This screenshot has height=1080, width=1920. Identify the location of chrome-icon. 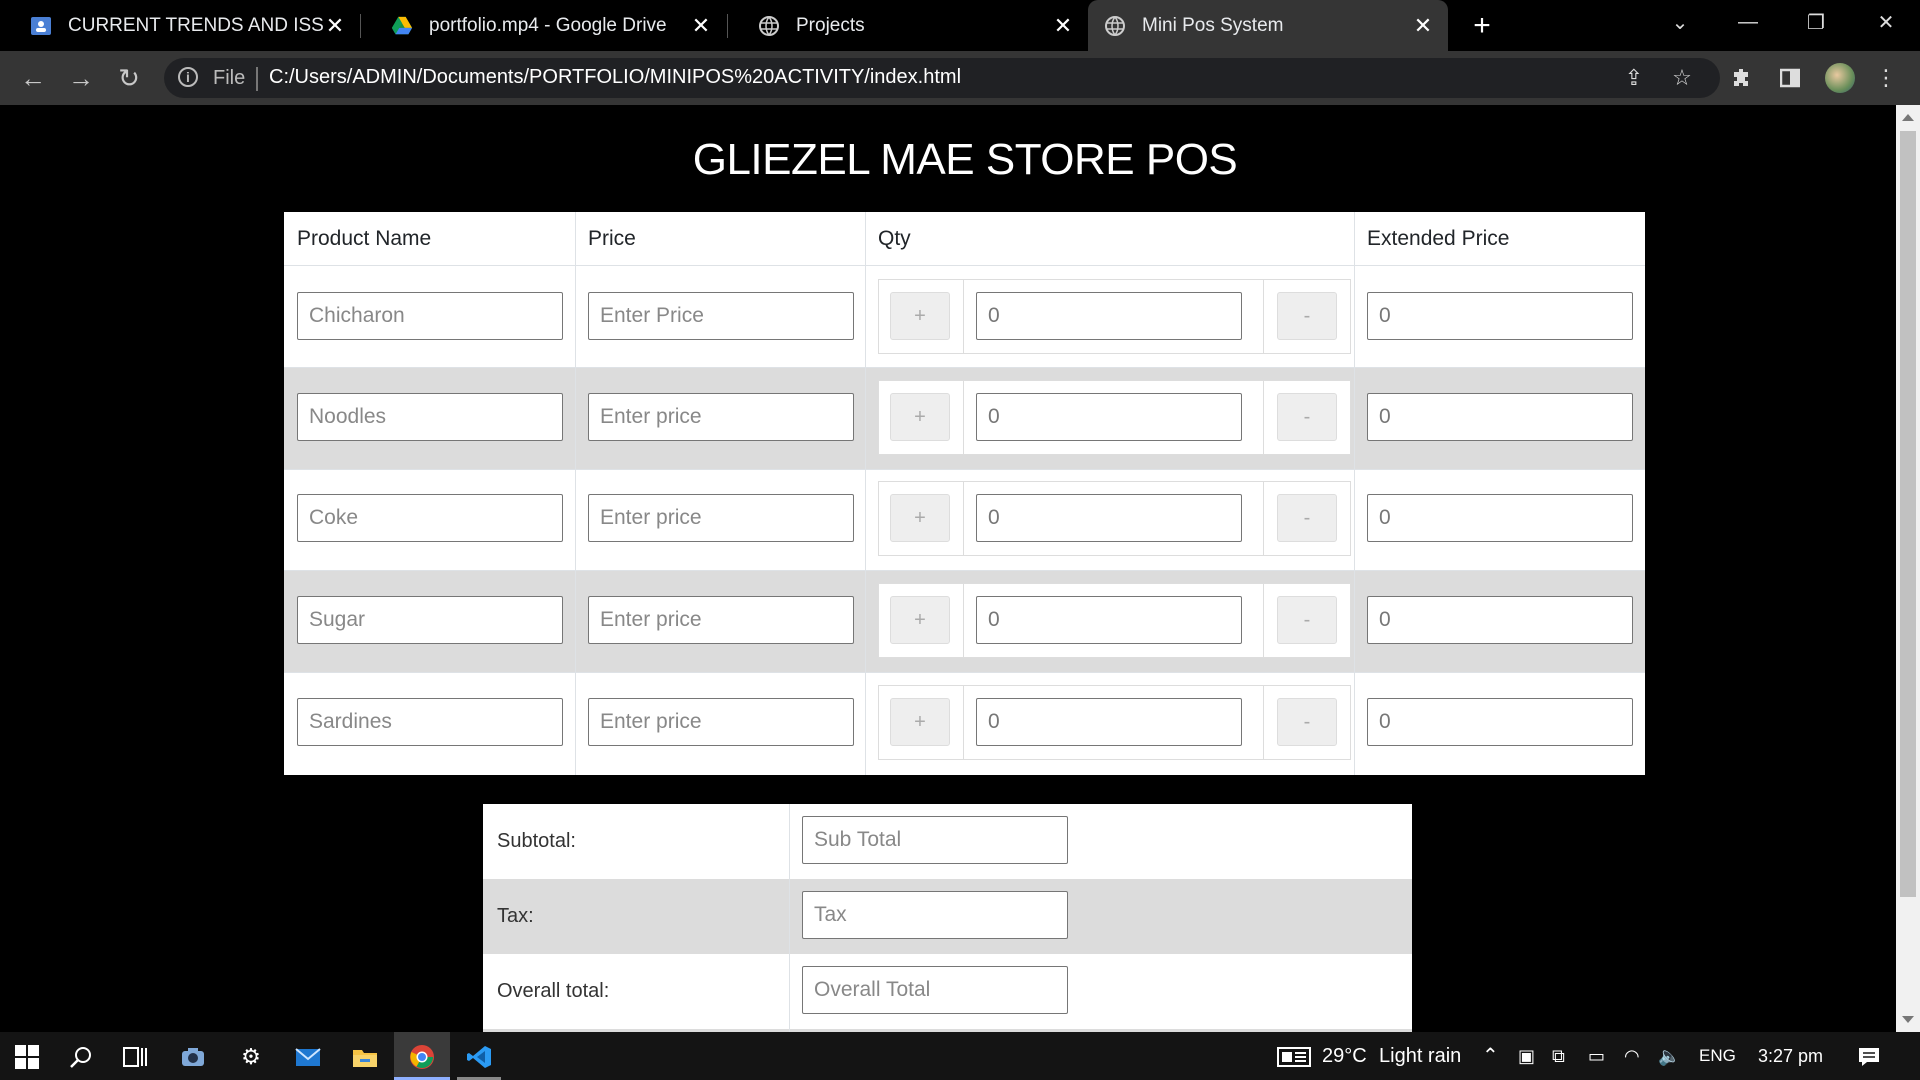
(422, 1057).